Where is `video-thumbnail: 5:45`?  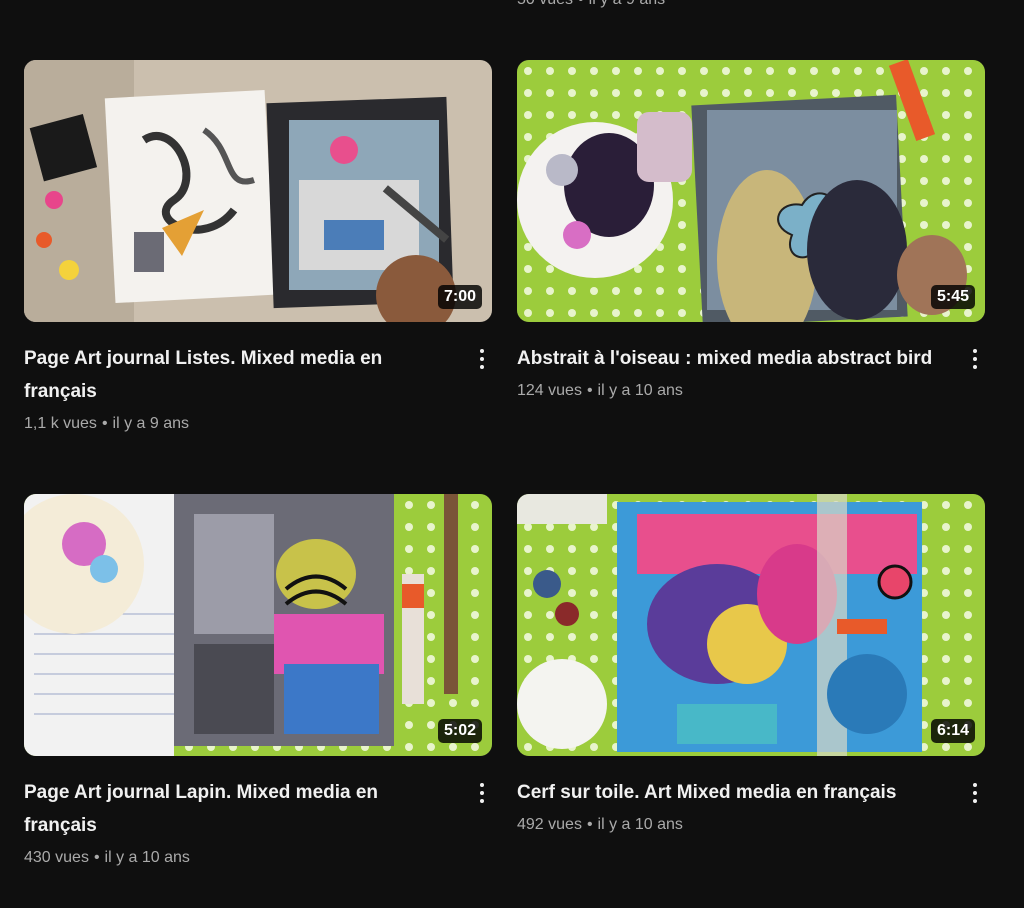
video-thumbnail: 5:45 is located at coordinates (751, 191).